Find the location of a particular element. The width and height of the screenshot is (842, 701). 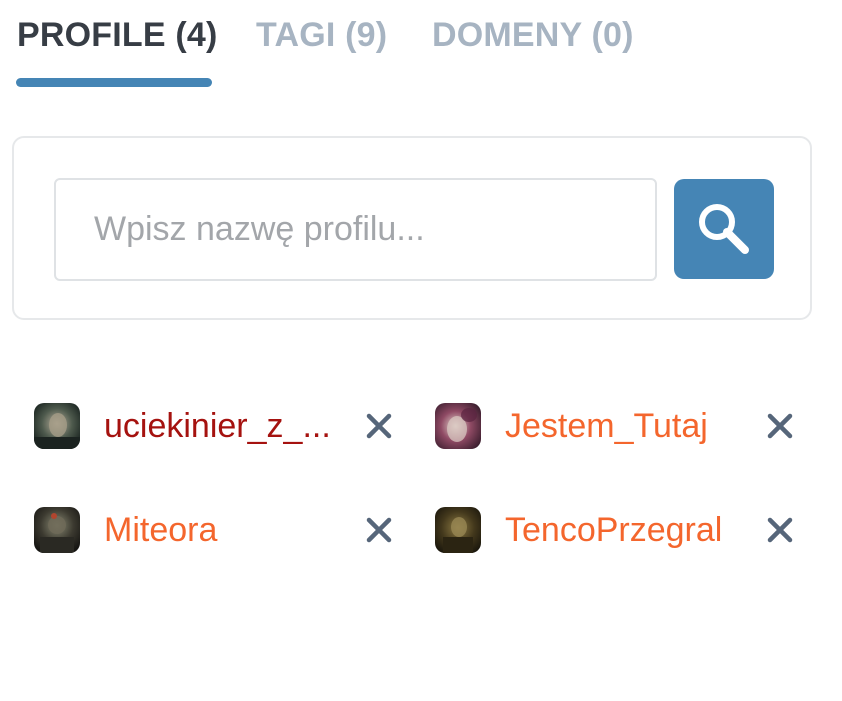

search-input is located at coordinates (355, 229).